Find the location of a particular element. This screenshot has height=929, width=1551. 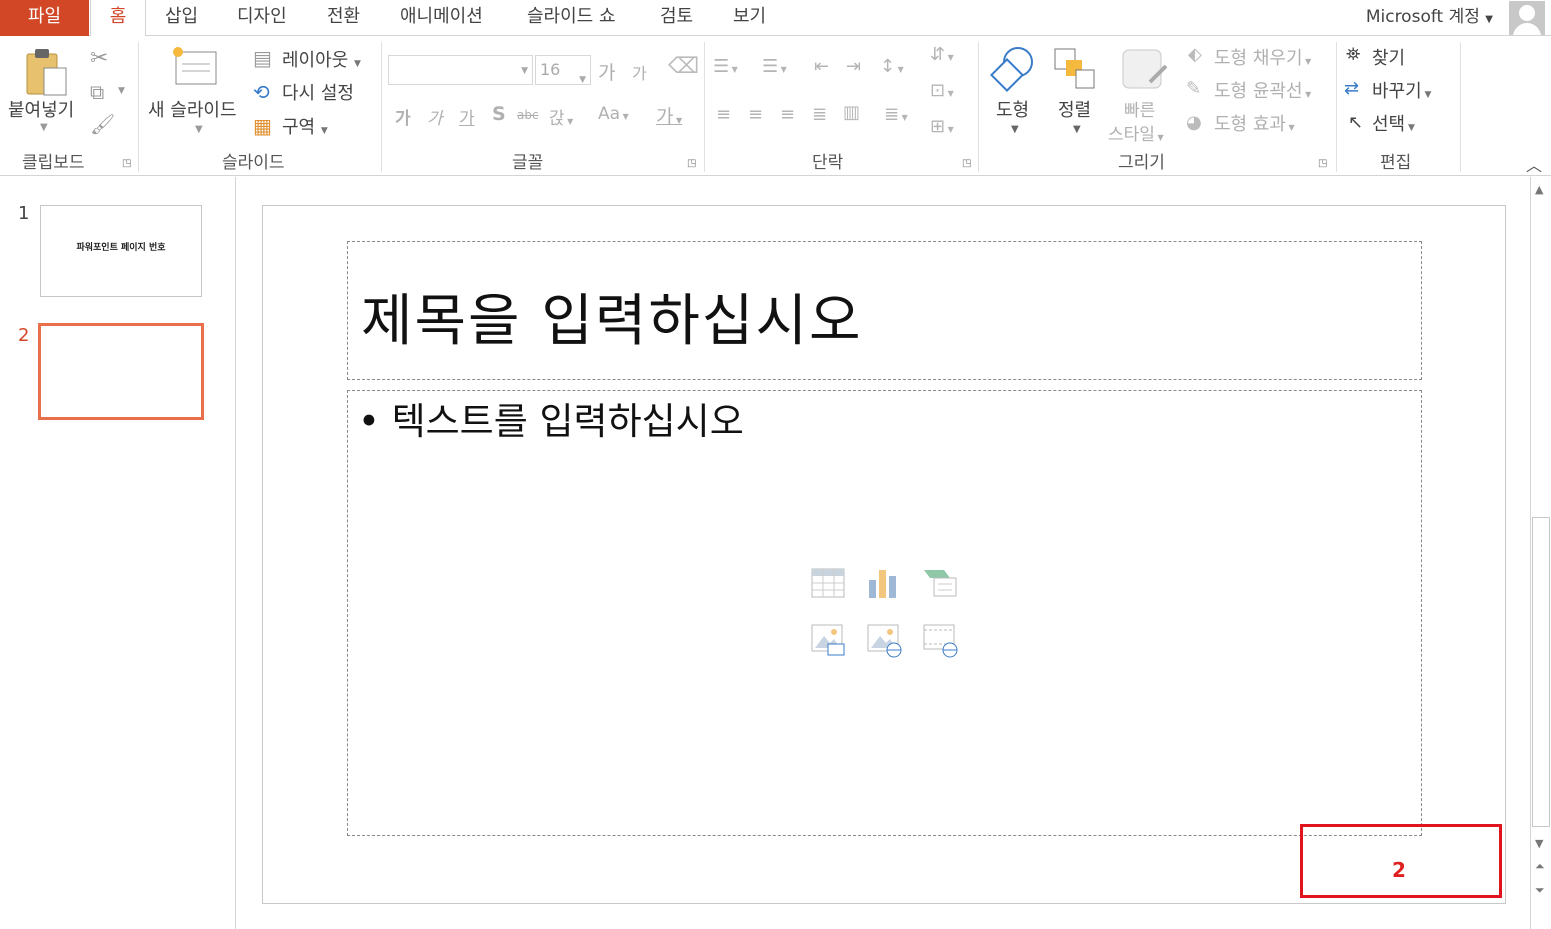

align-right-icon: ≡ is located at coordinates (787, 114).